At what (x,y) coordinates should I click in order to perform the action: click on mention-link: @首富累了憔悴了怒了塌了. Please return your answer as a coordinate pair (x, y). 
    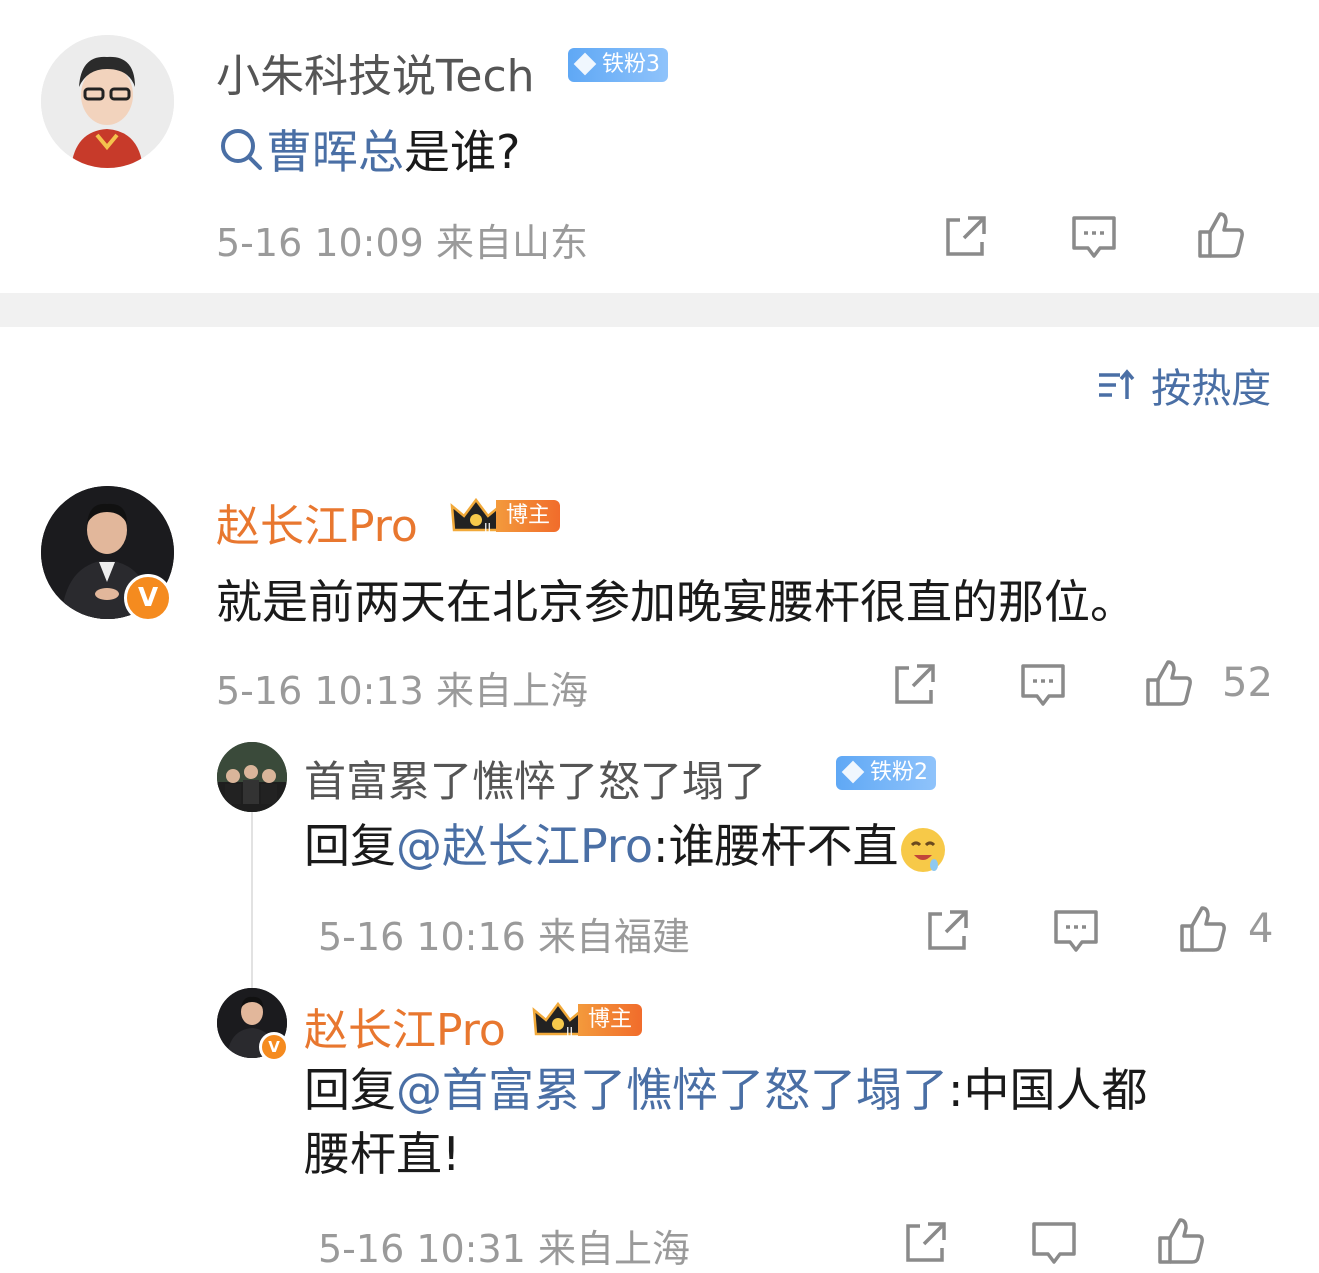
    Looking at the image, I should click on (672, 1090).